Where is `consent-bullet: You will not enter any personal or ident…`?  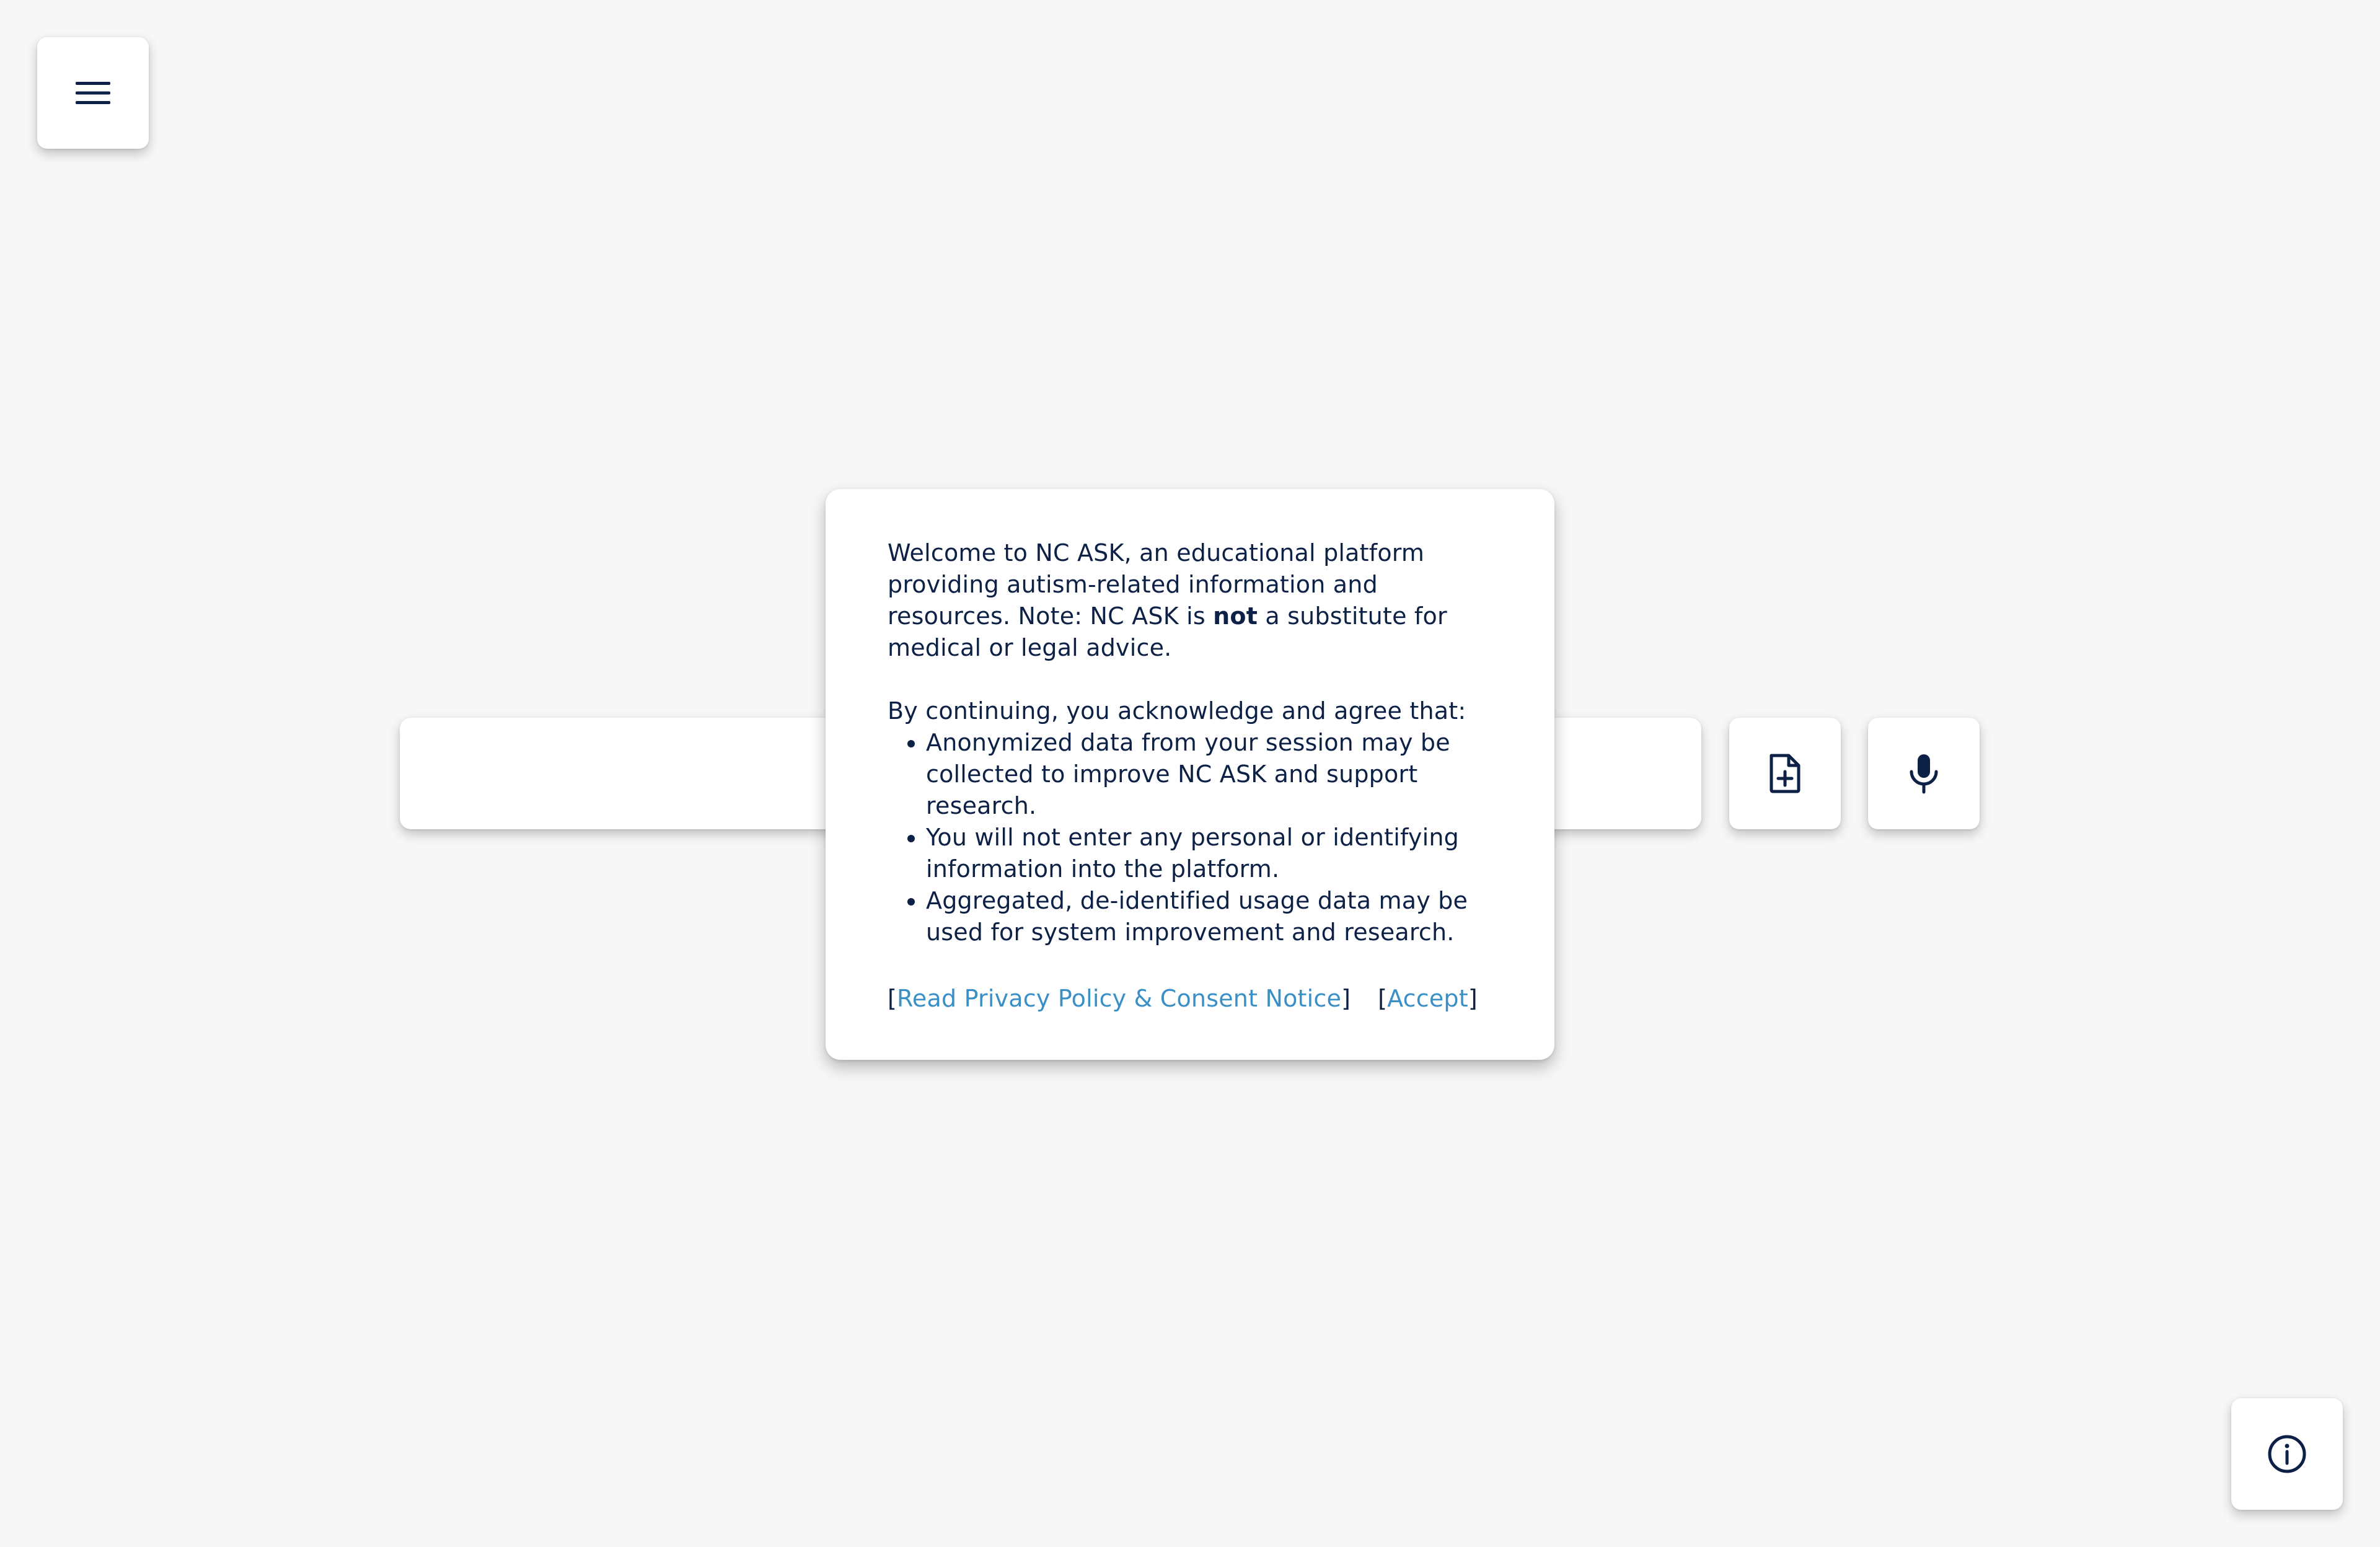
consent-bullet: You will not enter any personal or ident… is located at coordinates (1210, 853).